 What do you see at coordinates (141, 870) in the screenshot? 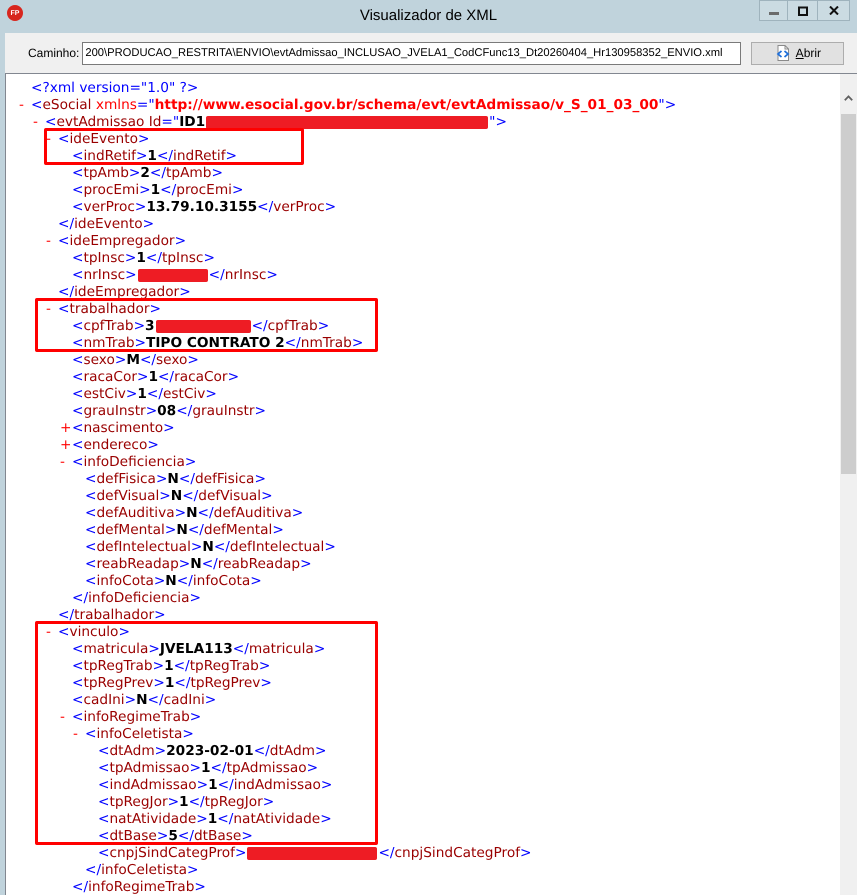
I see `xml-line: </infoCeletista>` at bounding box center [141, 870].